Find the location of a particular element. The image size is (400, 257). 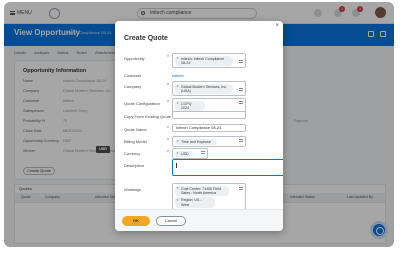

tooltip: USD is located at coordinates (103, 149).